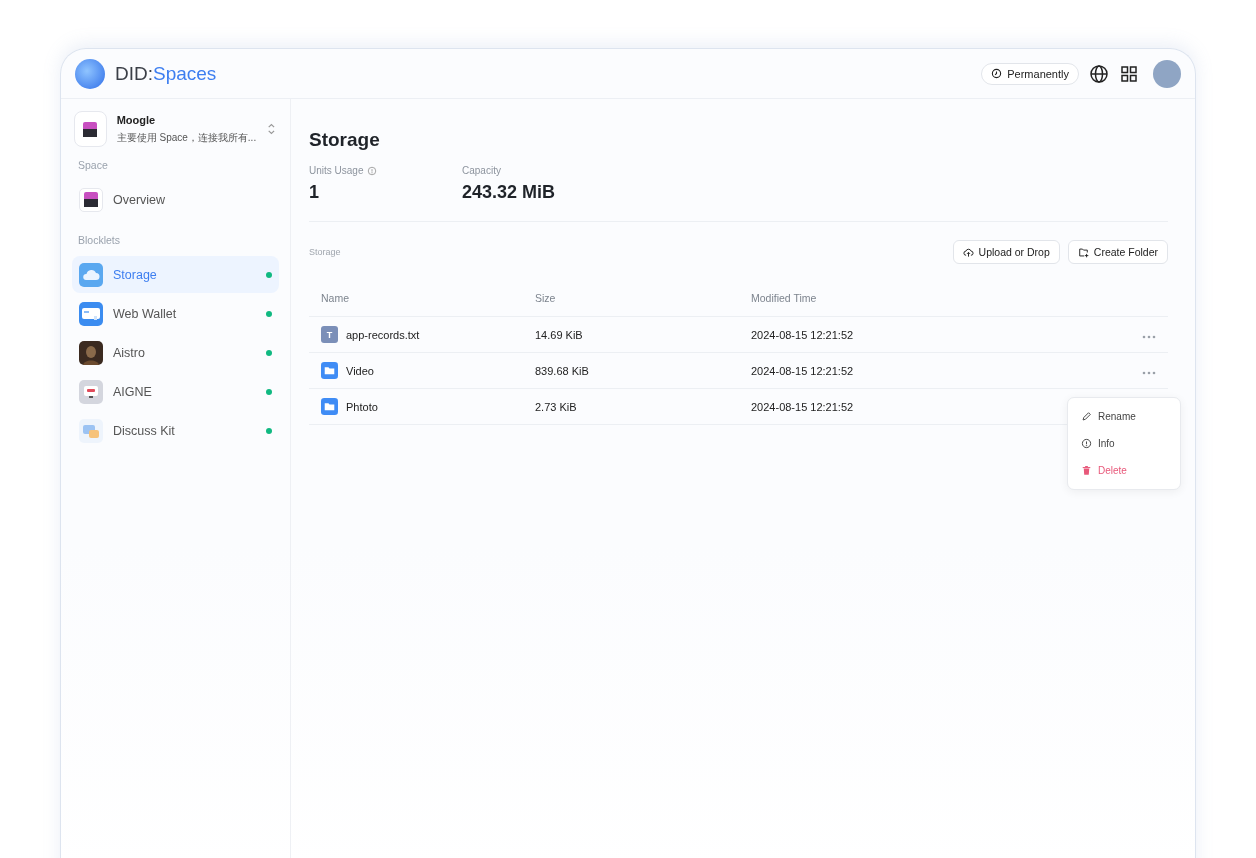 The height and width of the screenshot is (858, 1256). Describe the element at coordinates (360, 370) in the screenshot. I see `file-name: Video` at that location.